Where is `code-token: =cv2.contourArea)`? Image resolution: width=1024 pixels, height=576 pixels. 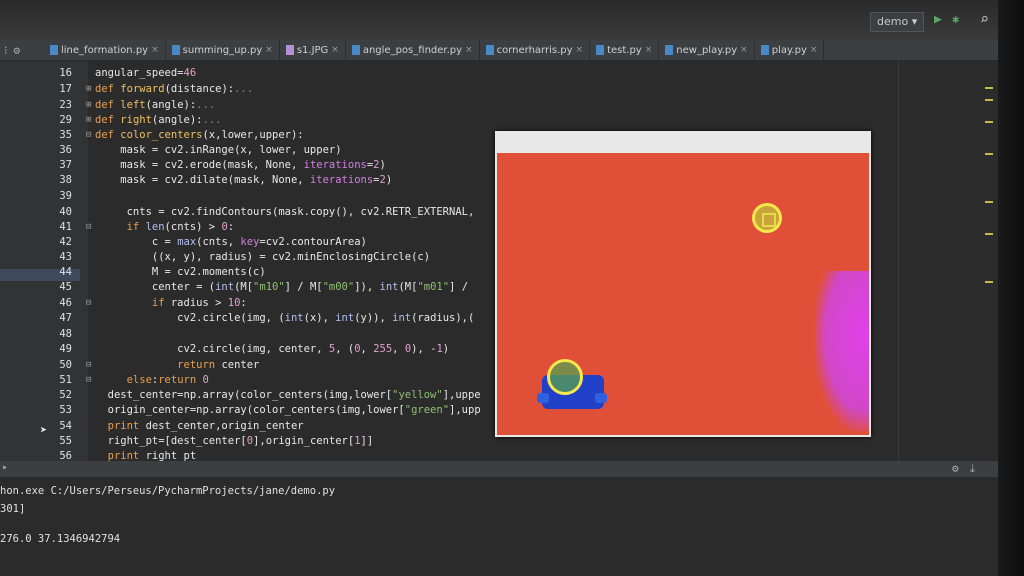
code-token: =cv2.contourArea) is located at coordinates (313, 242).